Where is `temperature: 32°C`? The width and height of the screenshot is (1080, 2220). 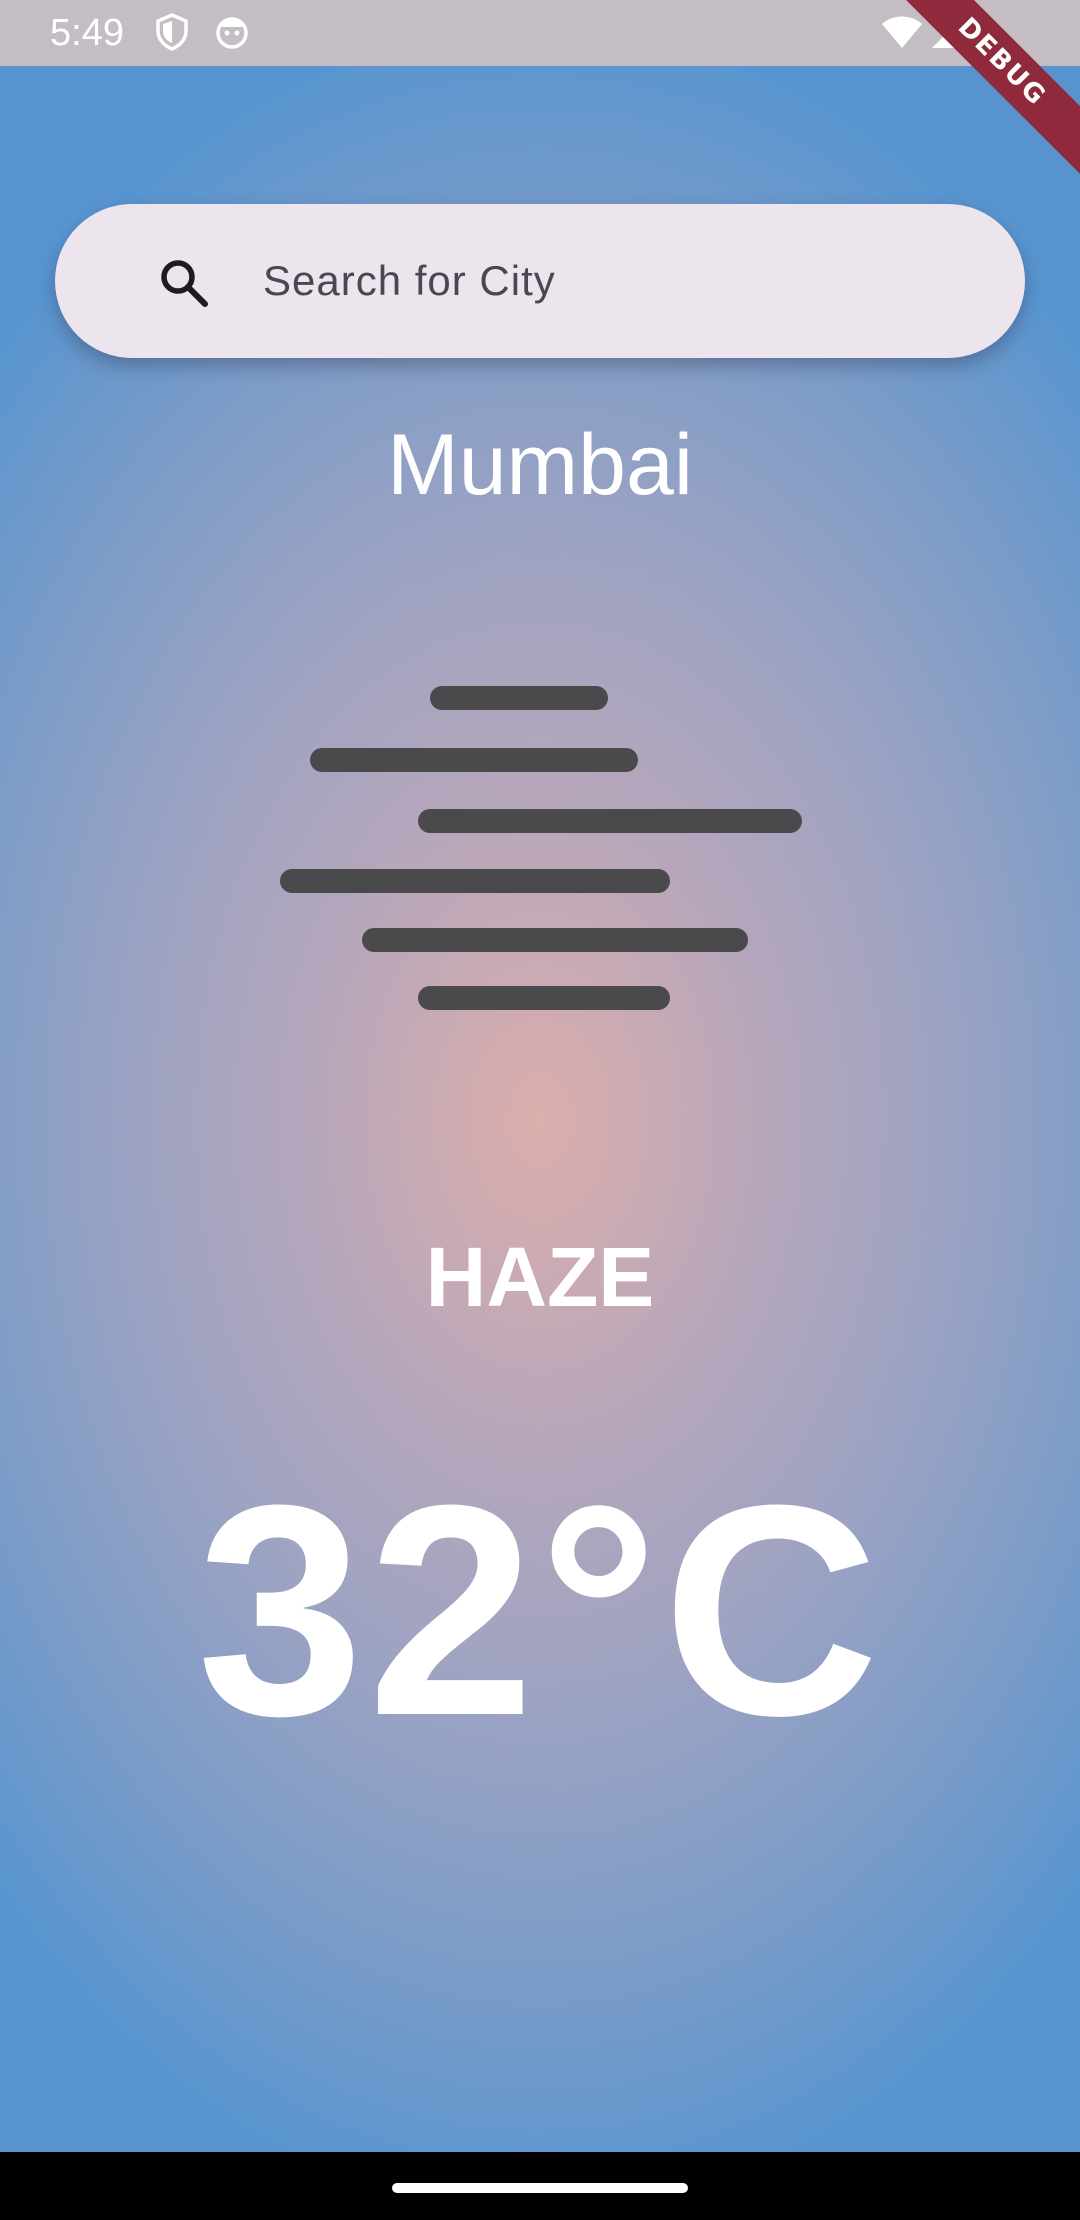 temperature: 32°C is located at coordinates (540, 1610).